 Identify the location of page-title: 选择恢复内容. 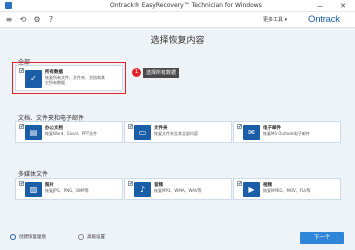
(177, 41).